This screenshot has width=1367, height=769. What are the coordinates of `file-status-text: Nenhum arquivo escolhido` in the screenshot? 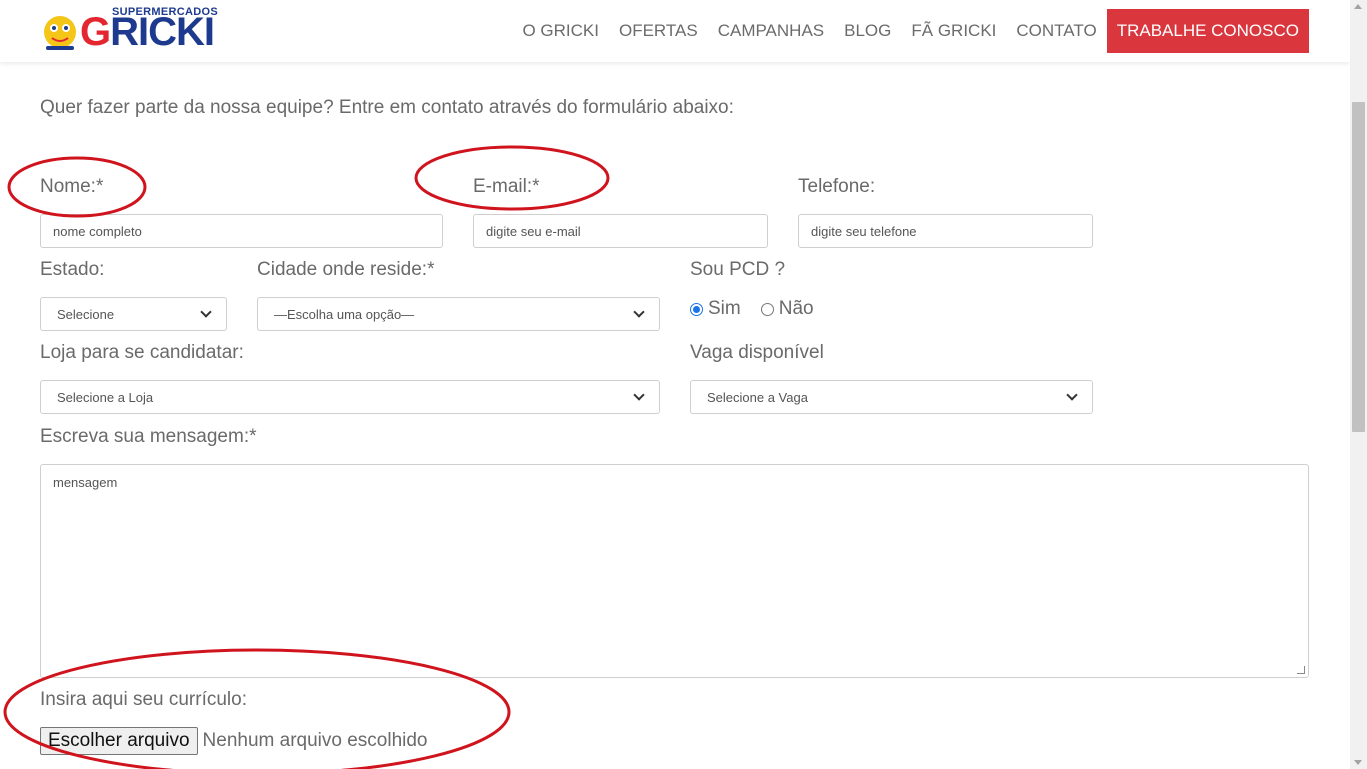 It's located at (315, 740).